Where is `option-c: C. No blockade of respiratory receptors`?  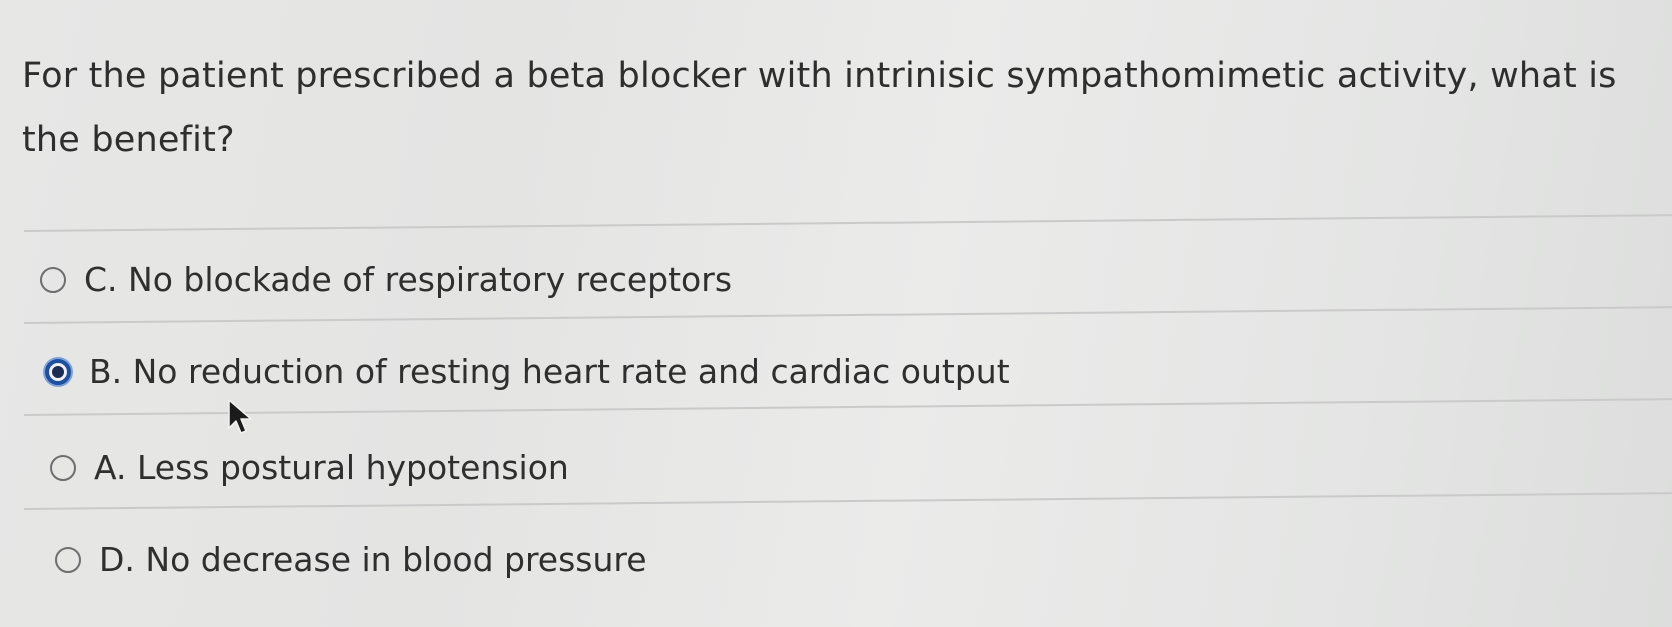
option-c: C. No blockade of respiratory receptors is located at coordinates (386, 279).